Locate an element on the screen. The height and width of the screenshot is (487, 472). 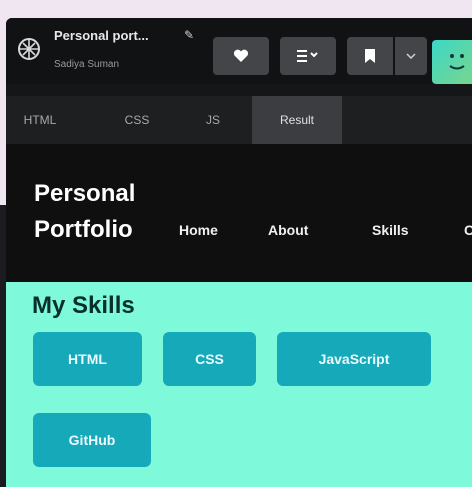
skill-chip-html: HTML is located at coordinates (87, 359).